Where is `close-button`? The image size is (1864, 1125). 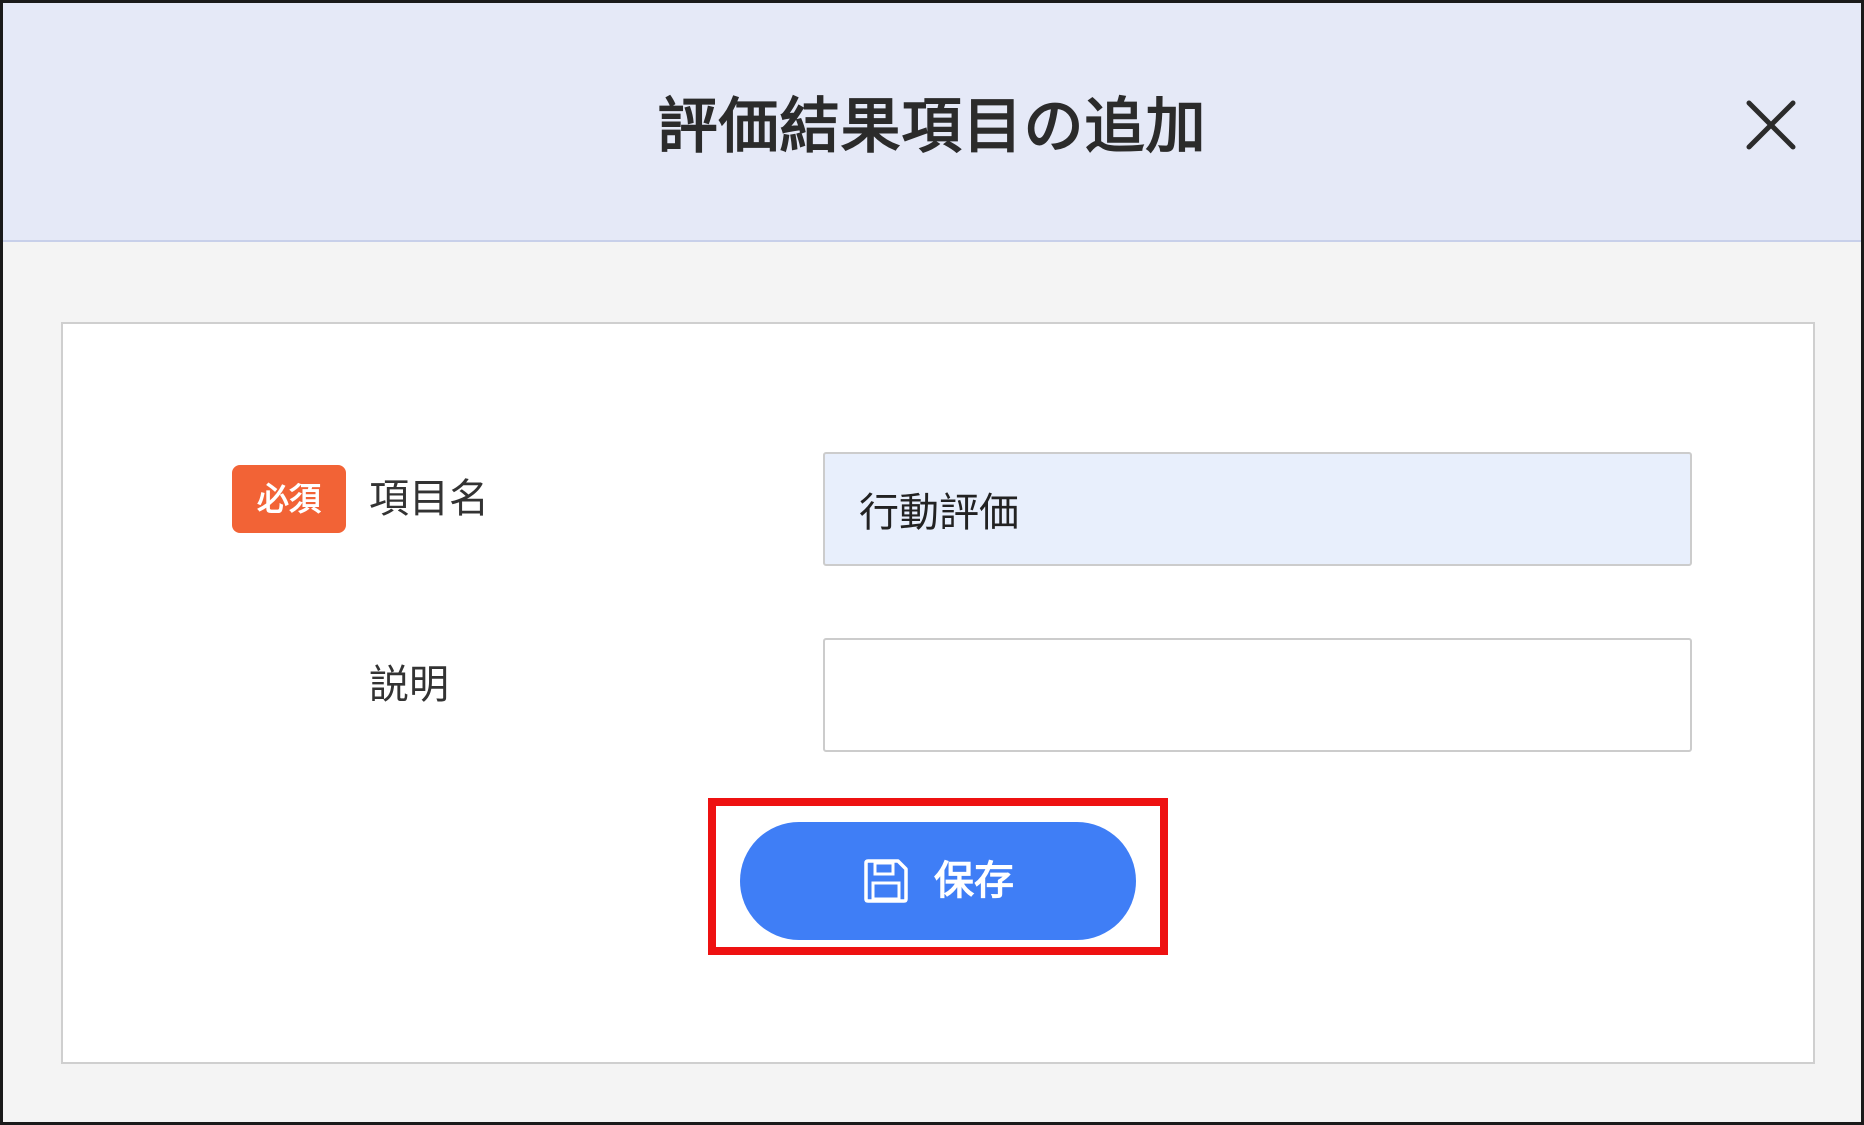
close-button is located at coordinates (1771, 125).